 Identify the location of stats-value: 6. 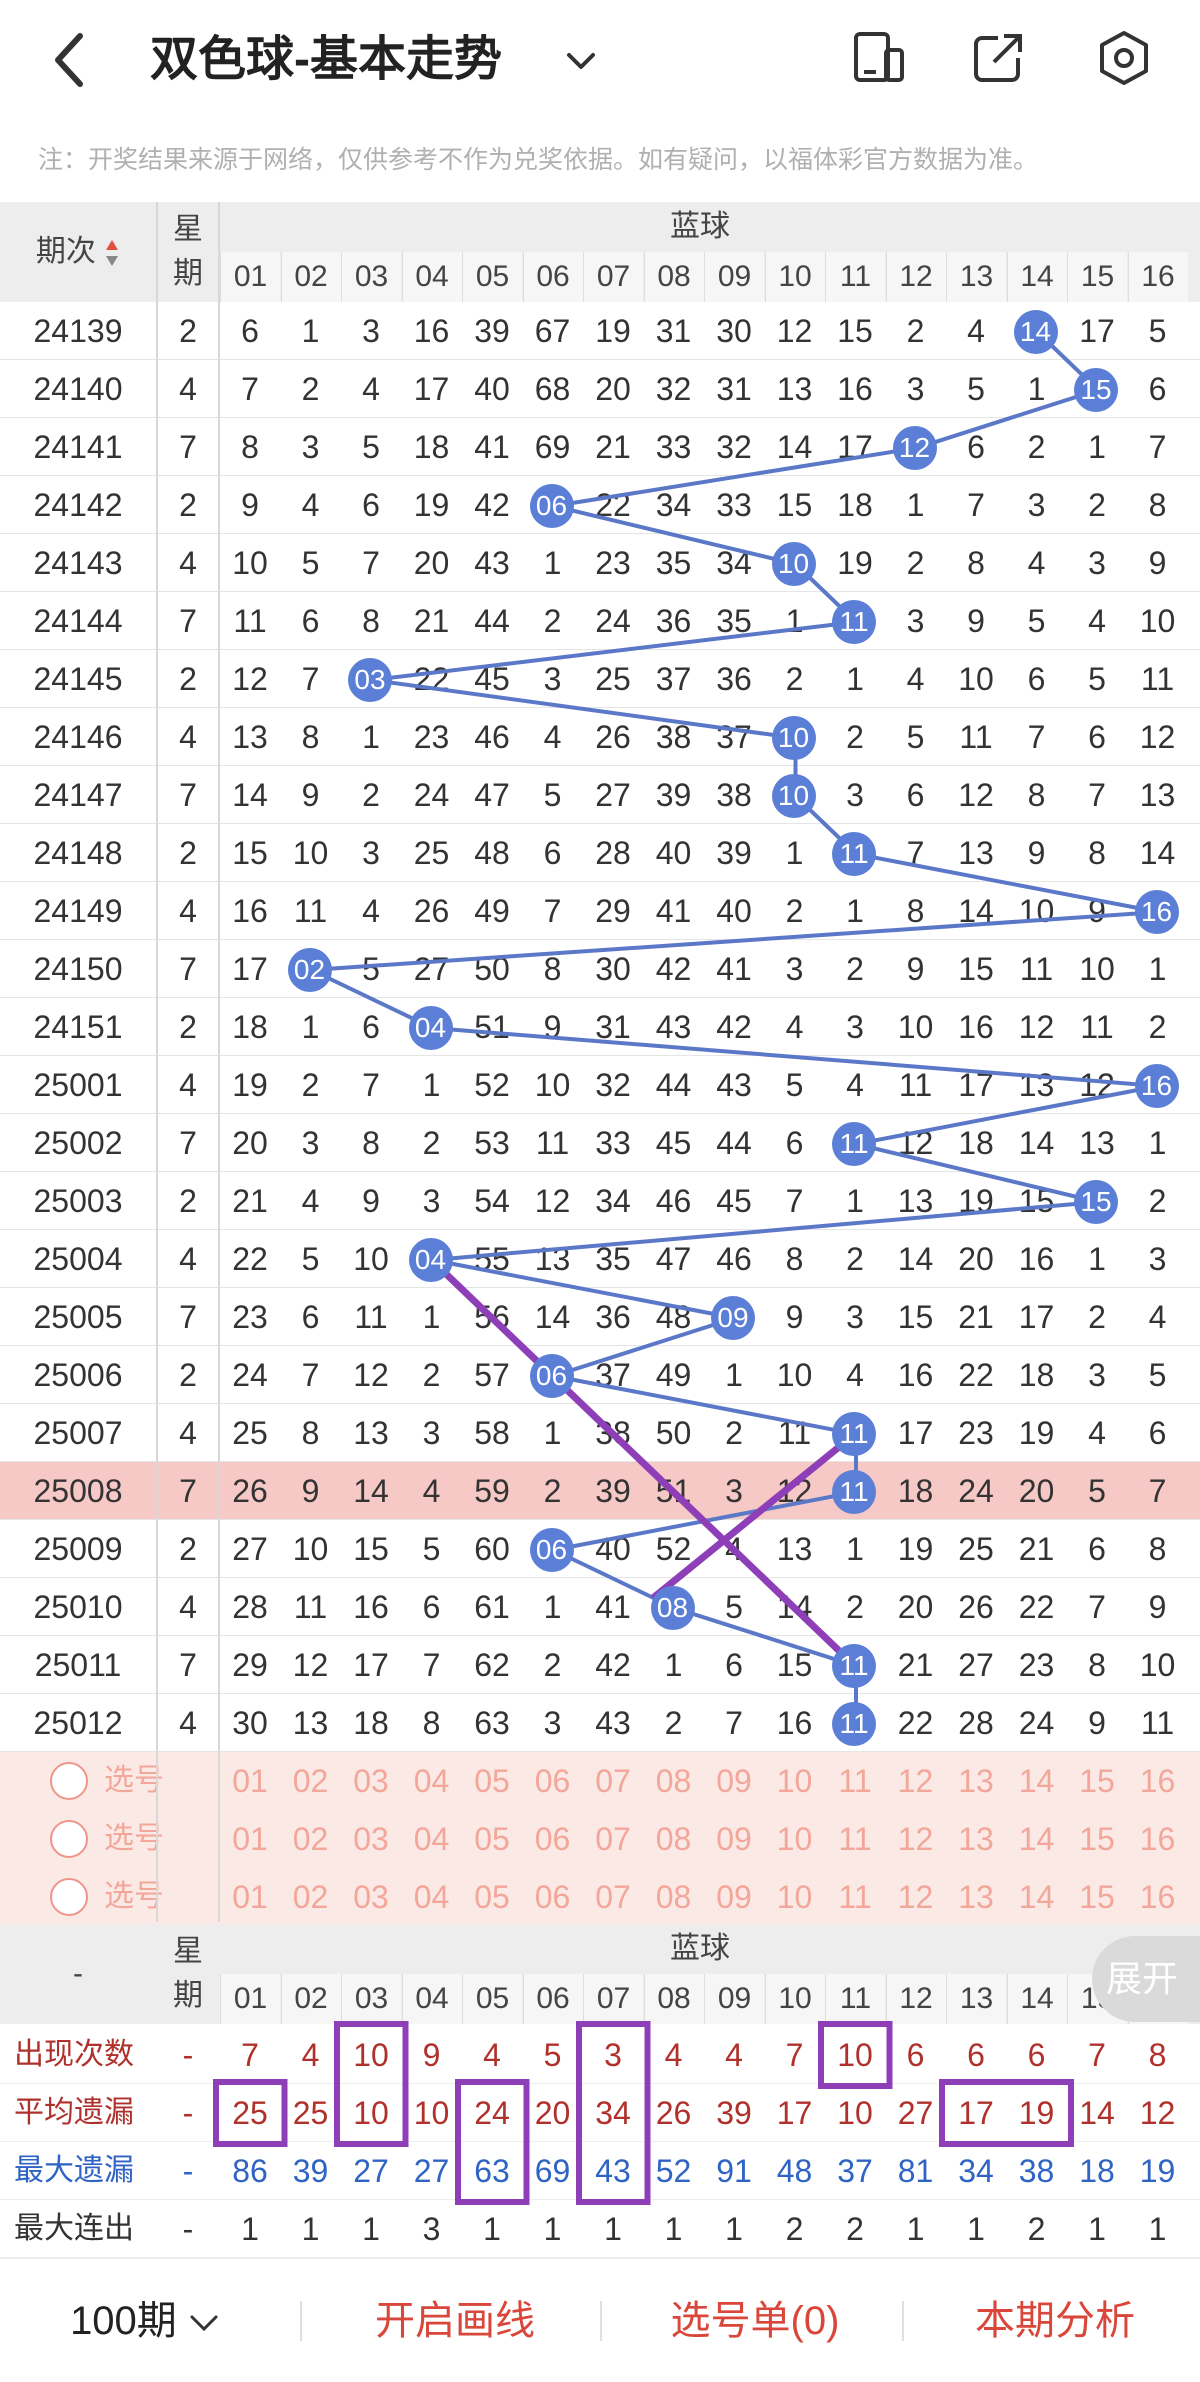
(976, 2055).